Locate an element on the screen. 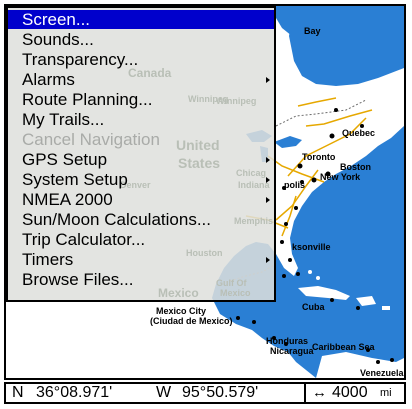  map-label-minneapolis: polis is located at coordinates (295, 185).